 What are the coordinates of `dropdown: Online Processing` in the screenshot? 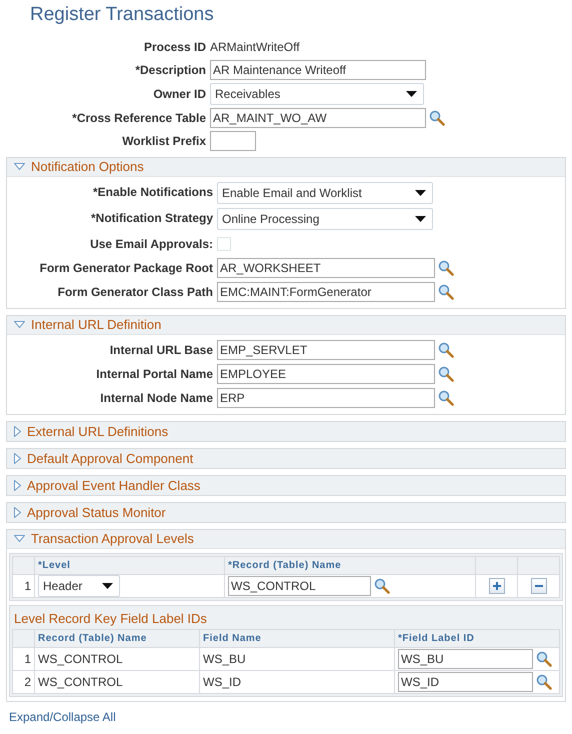 It's located at (325, 219).